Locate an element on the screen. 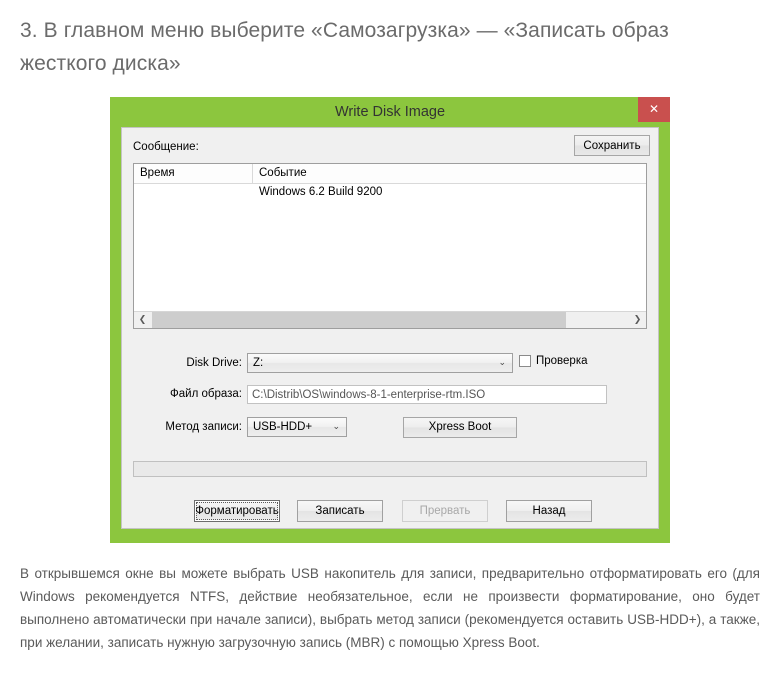 This screenshot has width=776, height=691. scrollbar-thumb is located at coordinates (359, 320).